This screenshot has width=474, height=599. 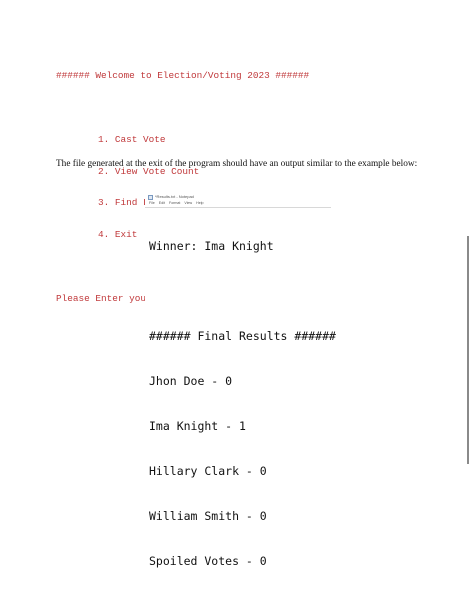 What do you see at coordinates (197, 426) in the screenshot?
I see `result-line: Ima Knight - 1` at bounding box center [197, 426].